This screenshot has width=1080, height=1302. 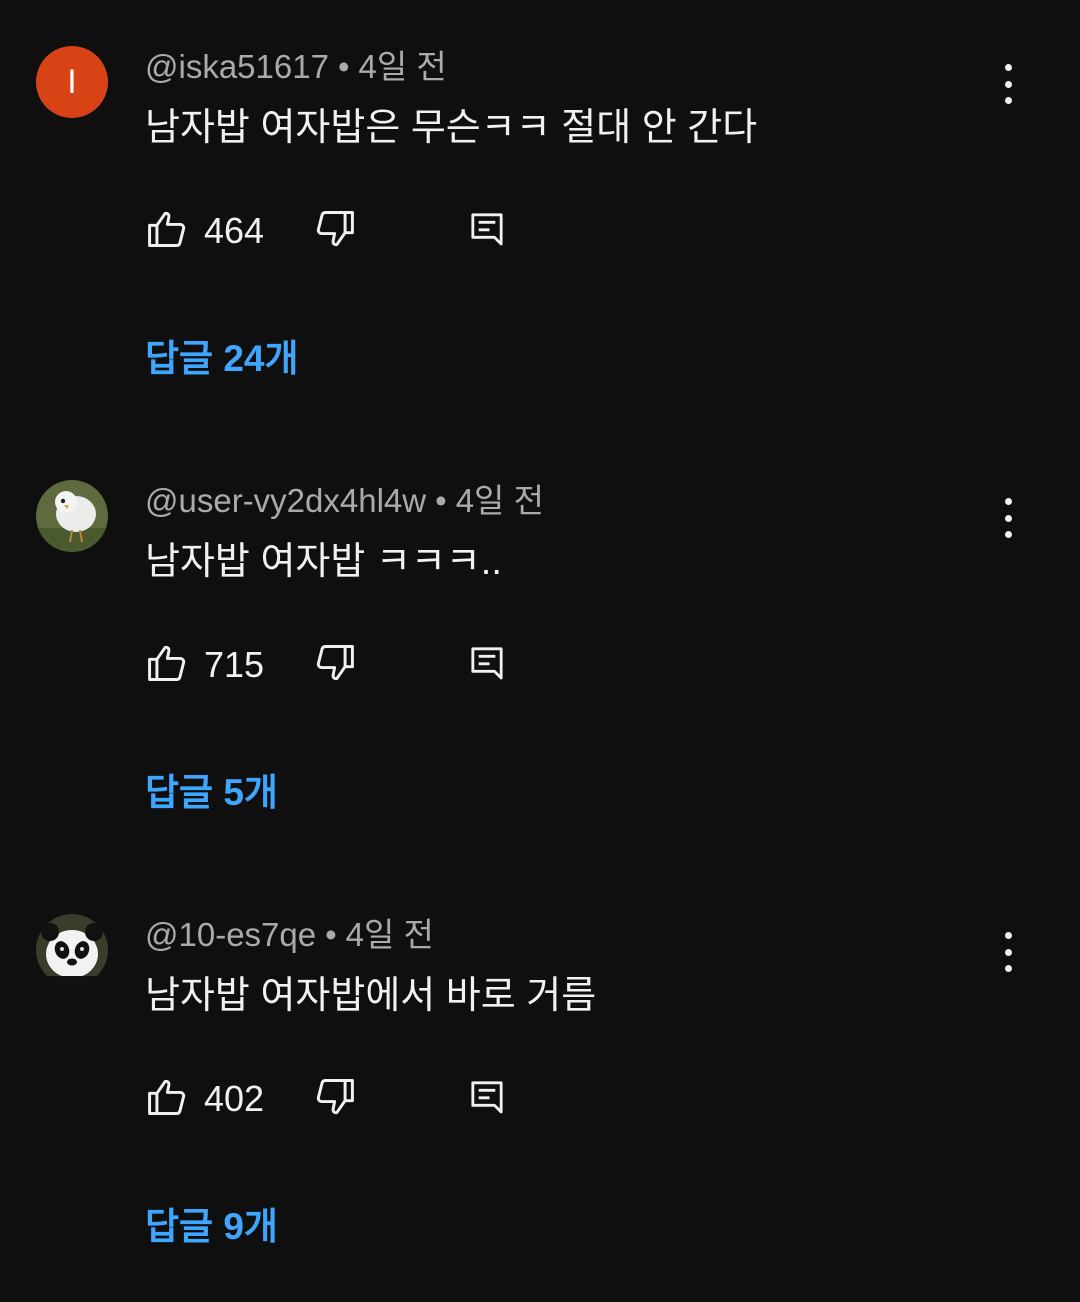 What do you see at coordinates (371, 996) in the screenshot?
I see `comment-text: 남자밥 여자밥에서 바로 거름` at bounding box center [371, 996].